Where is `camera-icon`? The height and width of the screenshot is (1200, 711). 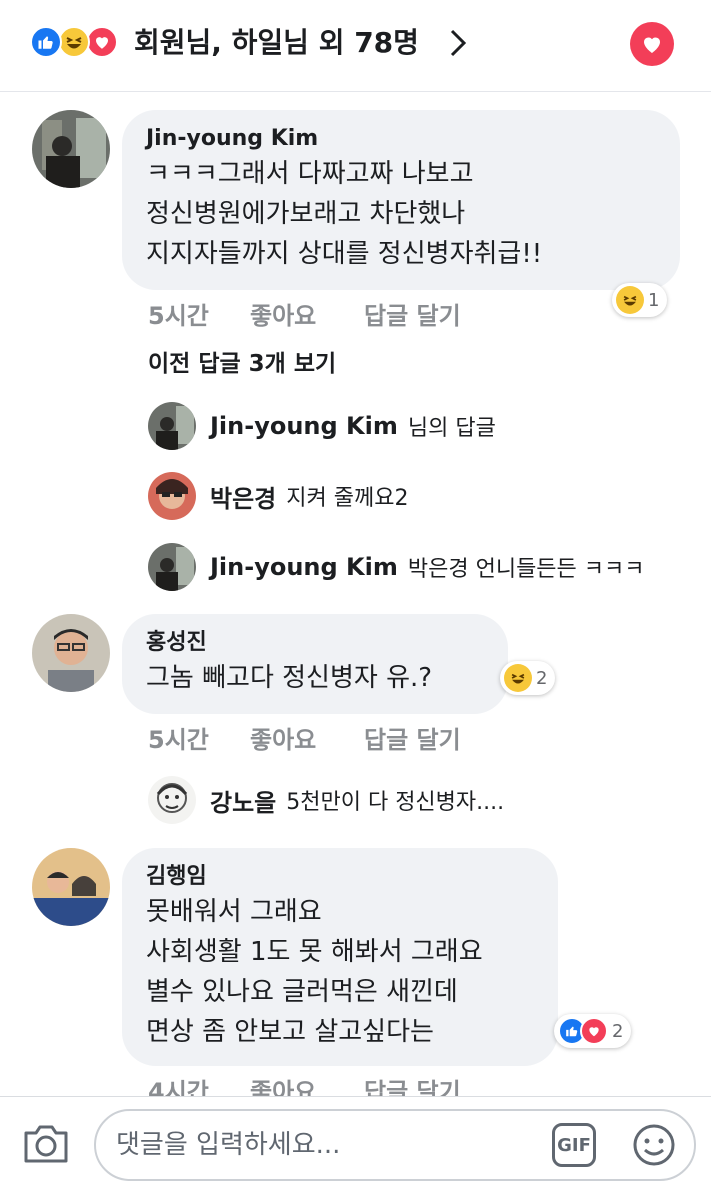
camera-icon is located at coordinates (46, 1146).